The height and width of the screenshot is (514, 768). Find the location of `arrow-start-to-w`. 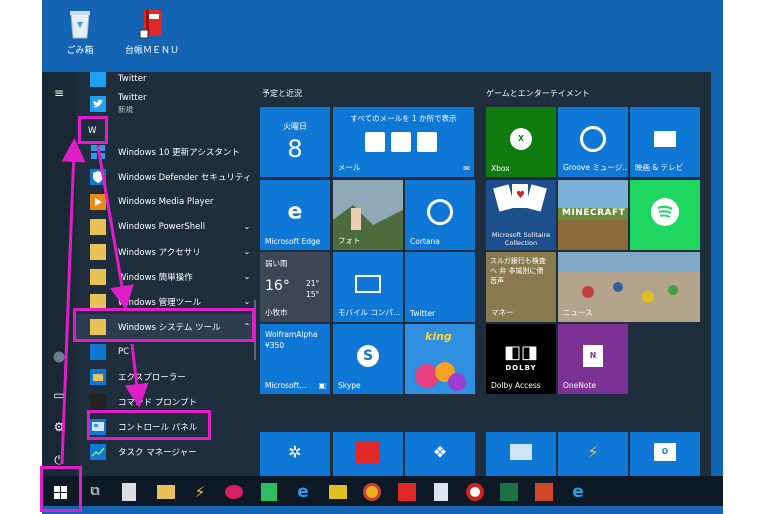

arrow-start-to-w is located at coordinates (73, 301).